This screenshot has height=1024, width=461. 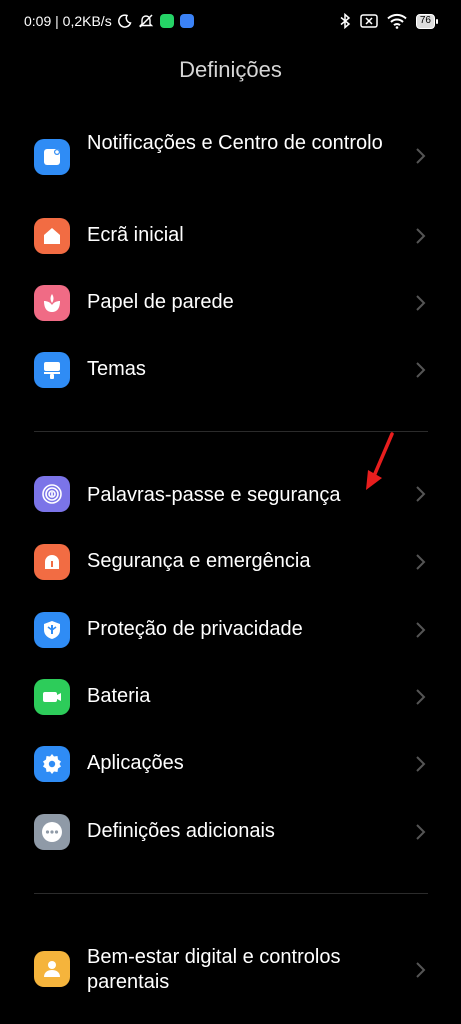 What do you see at coordinates (124, 21) in the screenshot?
I see `moon-icon` at bounding box center [124, 21].